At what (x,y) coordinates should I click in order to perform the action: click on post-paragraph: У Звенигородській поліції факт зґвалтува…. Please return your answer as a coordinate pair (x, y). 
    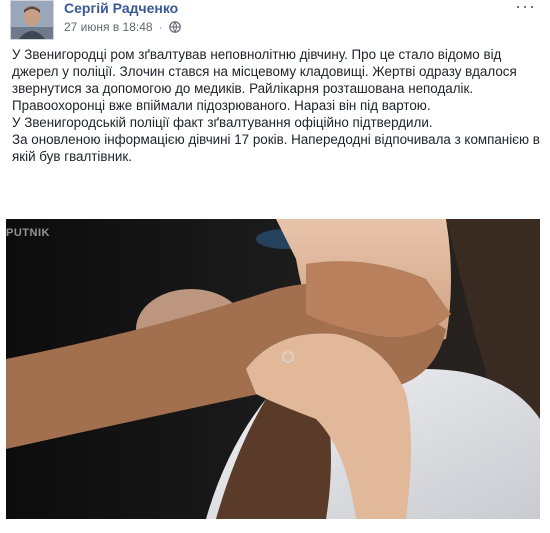
    Looking at the image, I should click on (222, 122).